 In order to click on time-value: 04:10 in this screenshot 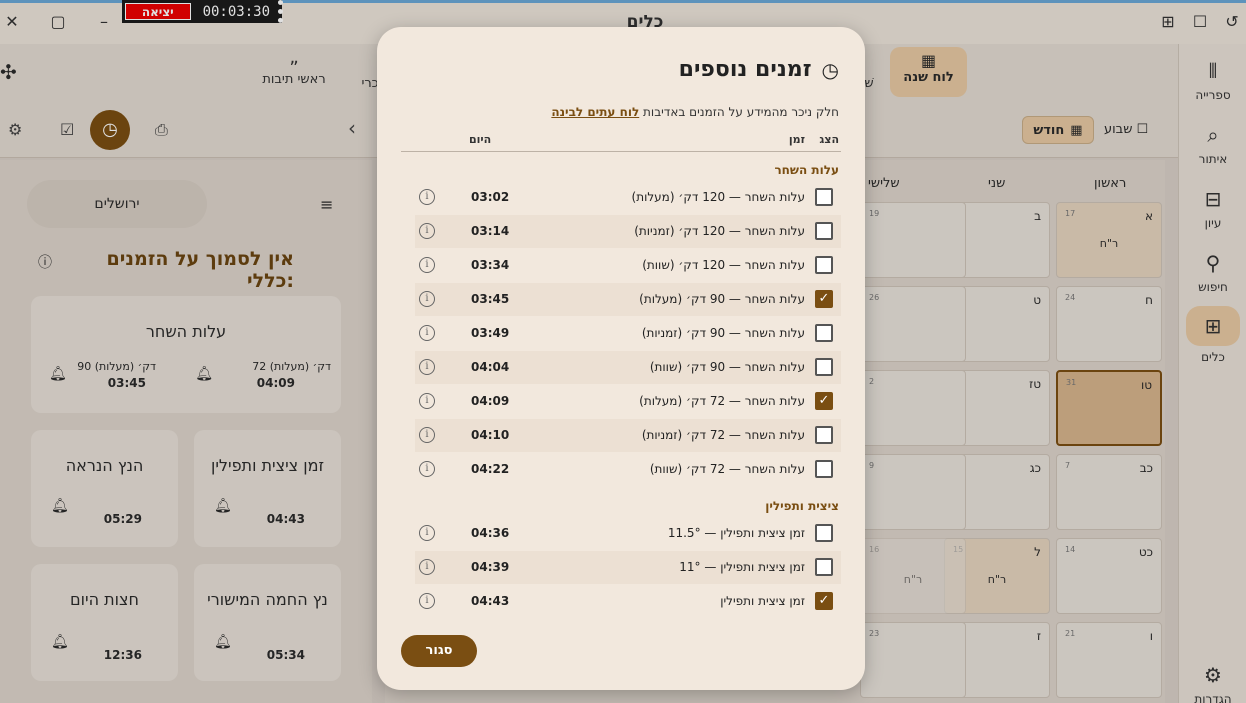, I will do `click(490, 435)`.